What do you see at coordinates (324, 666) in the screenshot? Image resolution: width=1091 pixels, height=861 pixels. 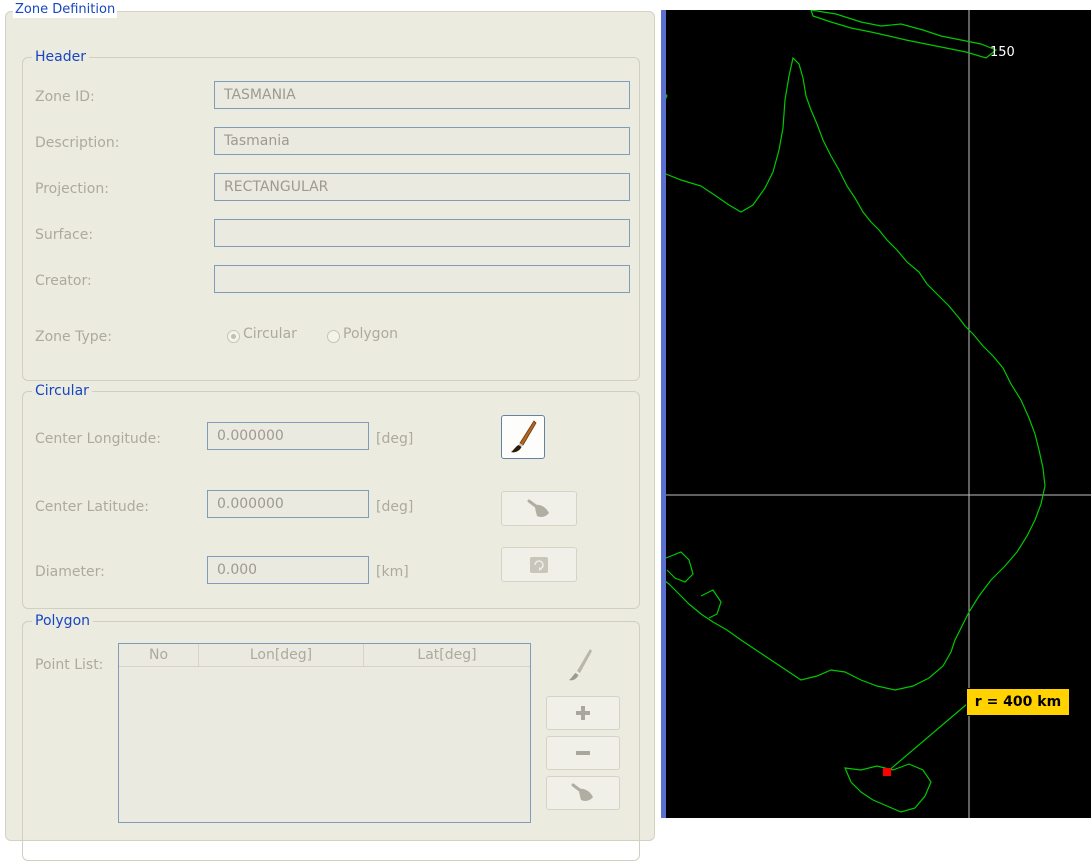 I see `table-header-divider` at bounding box center [324, 666].